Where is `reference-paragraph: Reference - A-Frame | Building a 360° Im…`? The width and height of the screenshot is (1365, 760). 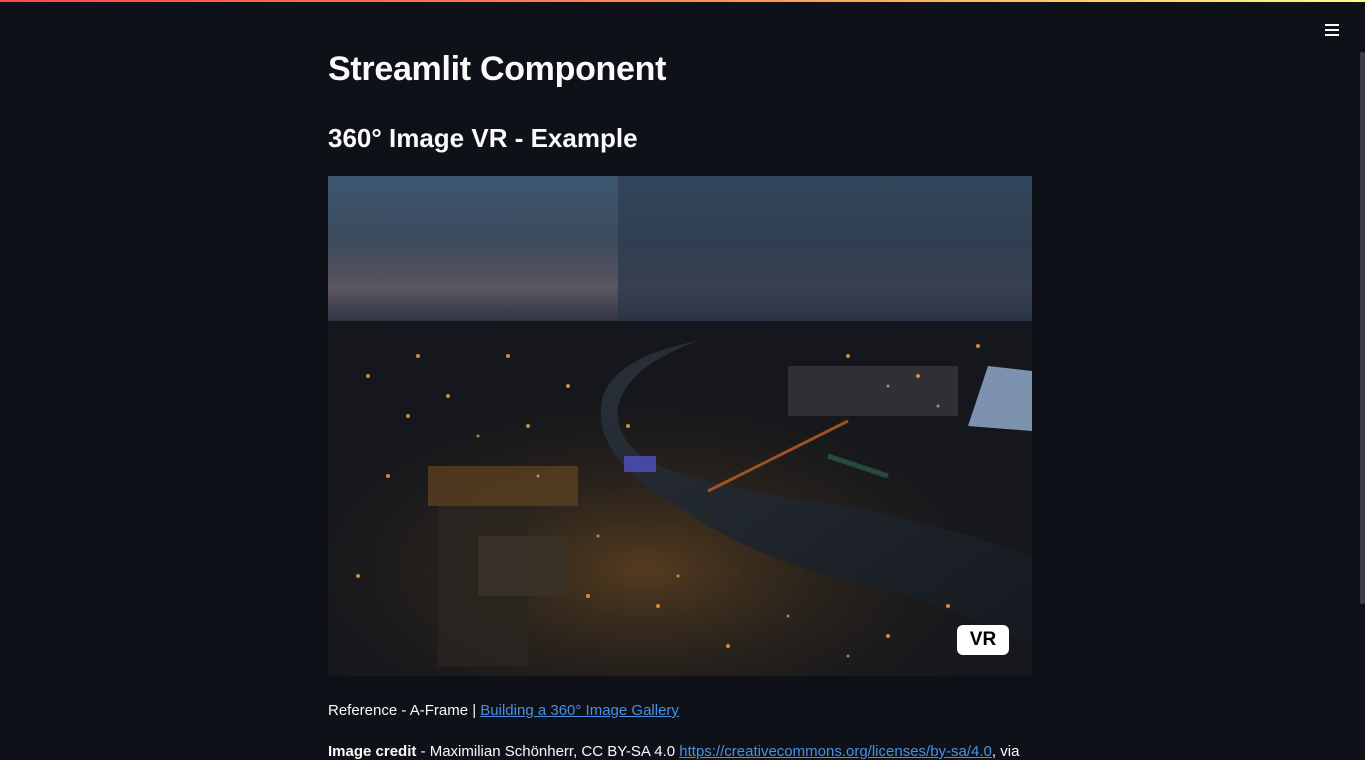
reference-paragraph: Reference - A-Frame | Building a 360° Im… is located at coordinates (503, 710).